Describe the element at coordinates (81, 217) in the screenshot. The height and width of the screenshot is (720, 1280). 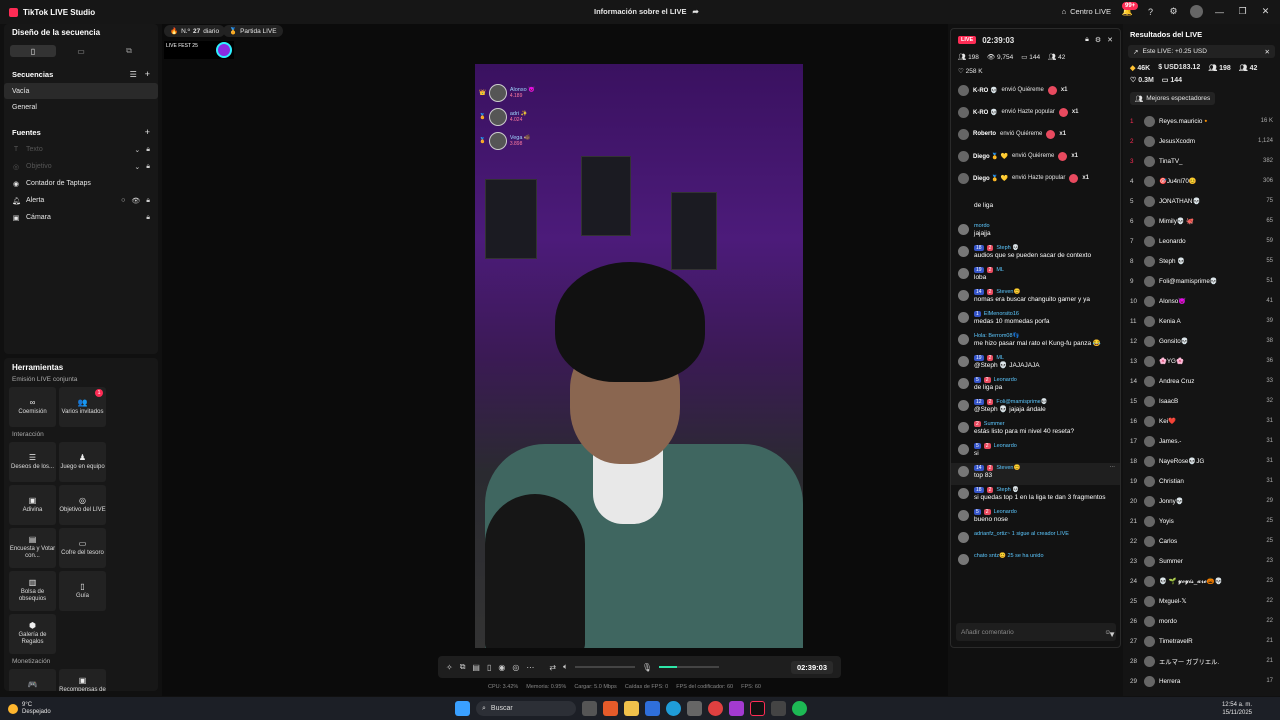
I see `source-item-camera: ▣ Cámara 🔒︎` at that location.